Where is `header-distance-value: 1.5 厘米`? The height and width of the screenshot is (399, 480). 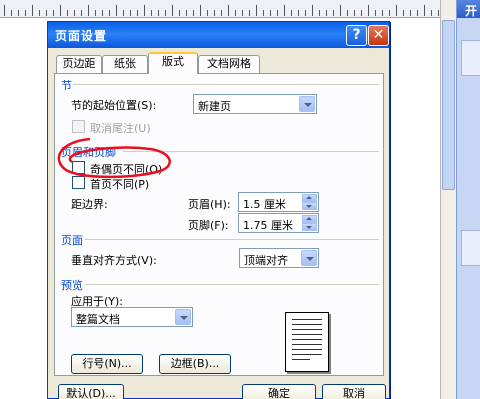
header-distance-value: 1.5 厘米 is located at coordinates (264, 204).